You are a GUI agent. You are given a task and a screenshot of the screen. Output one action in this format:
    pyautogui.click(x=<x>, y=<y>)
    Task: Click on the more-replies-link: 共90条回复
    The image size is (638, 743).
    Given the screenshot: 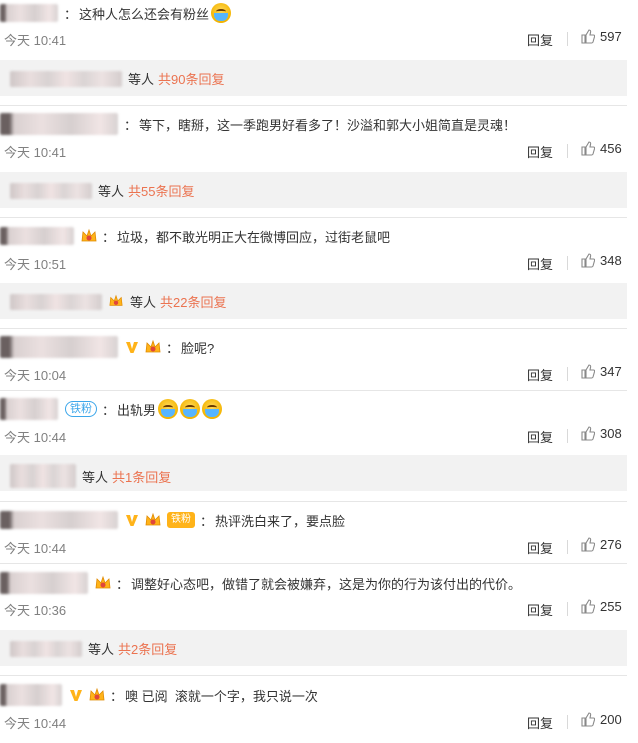 What is the action you would take?
    pyautogui.click(x=191, y=78)
    